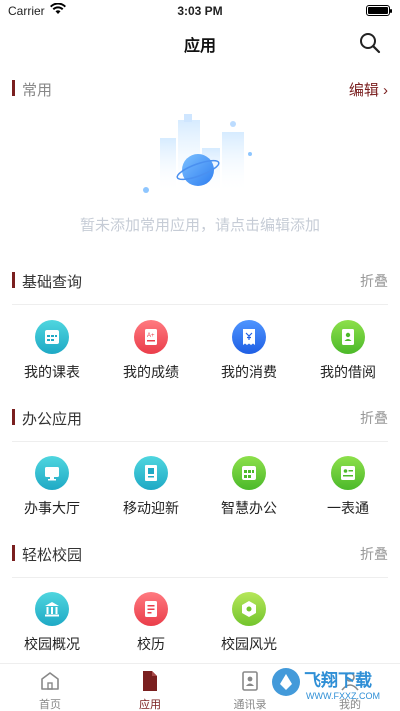  What do you see at coordinates (200, 88) in the screenshot?
I see `section-header-common: 常用 编辑 ›` at bounding box center [200, 88].